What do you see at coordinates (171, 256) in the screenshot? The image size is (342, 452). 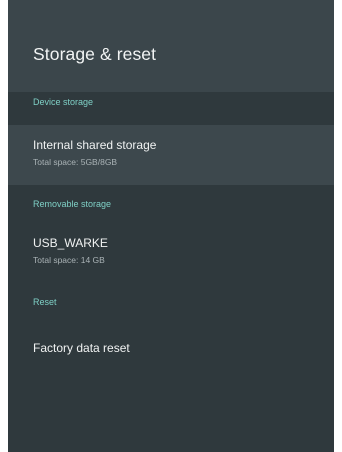 I see `list-item-usb-storage: USB_WARKE Total space: 14 GB` at bounding box center [171, 256].